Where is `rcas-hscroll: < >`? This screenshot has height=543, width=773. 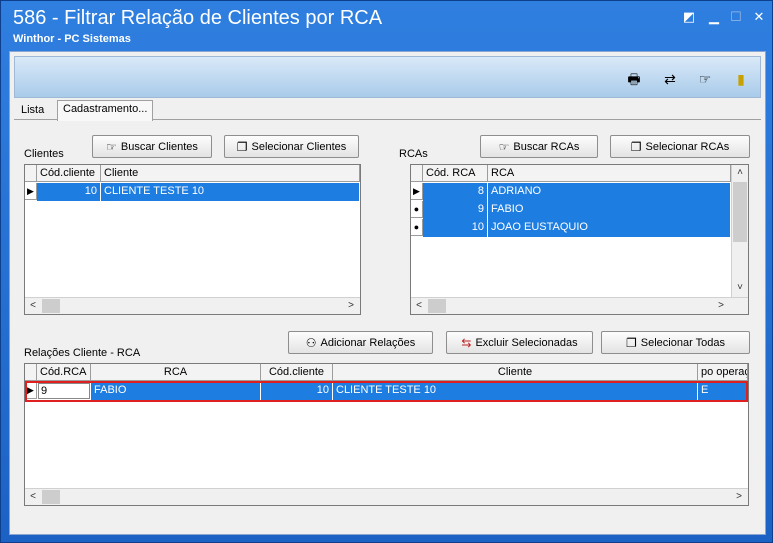 rcas-hscroll: < > is located at coordinates (579, 305).